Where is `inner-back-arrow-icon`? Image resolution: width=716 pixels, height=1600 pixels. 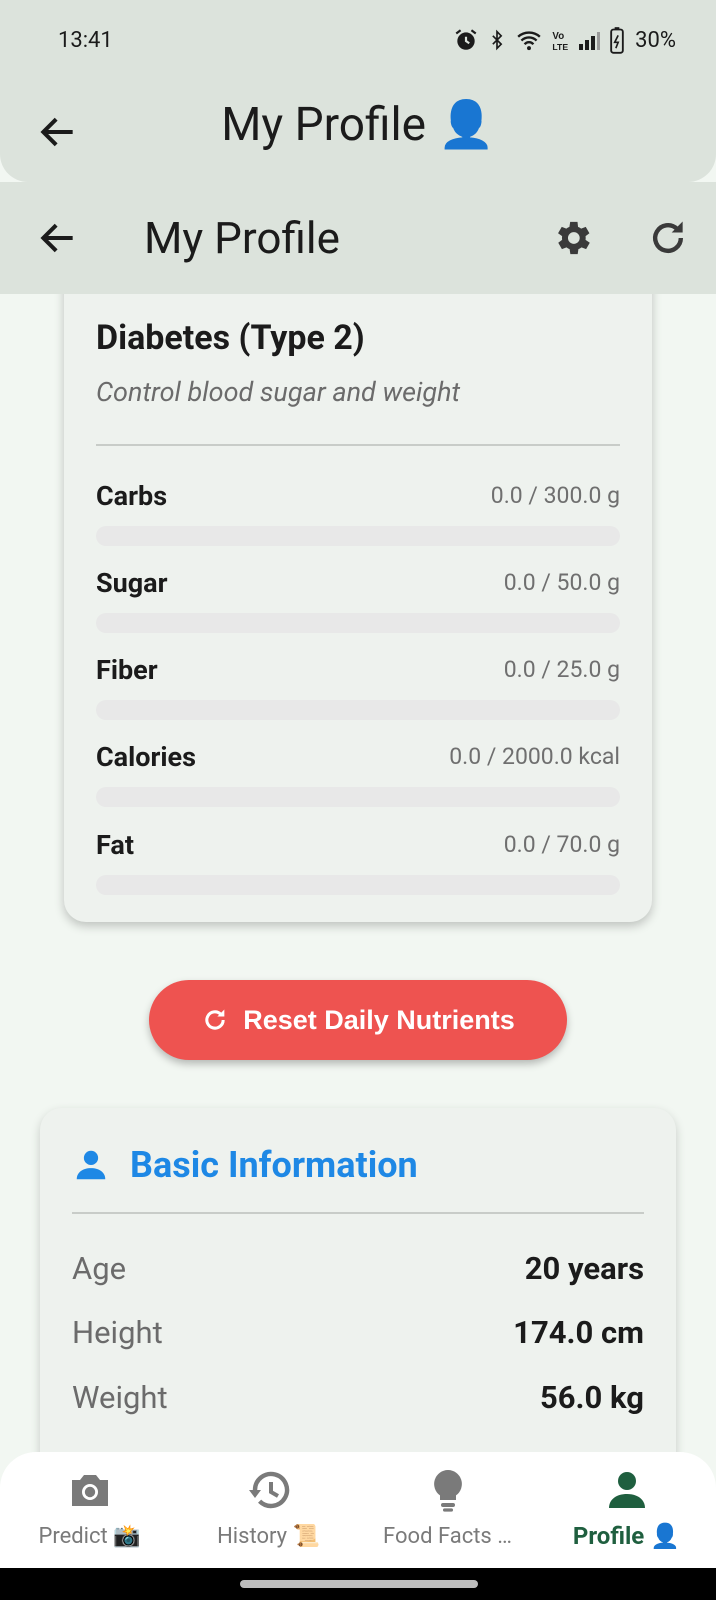
inner-back-arrow-icon is located at coordinates (58, 238).